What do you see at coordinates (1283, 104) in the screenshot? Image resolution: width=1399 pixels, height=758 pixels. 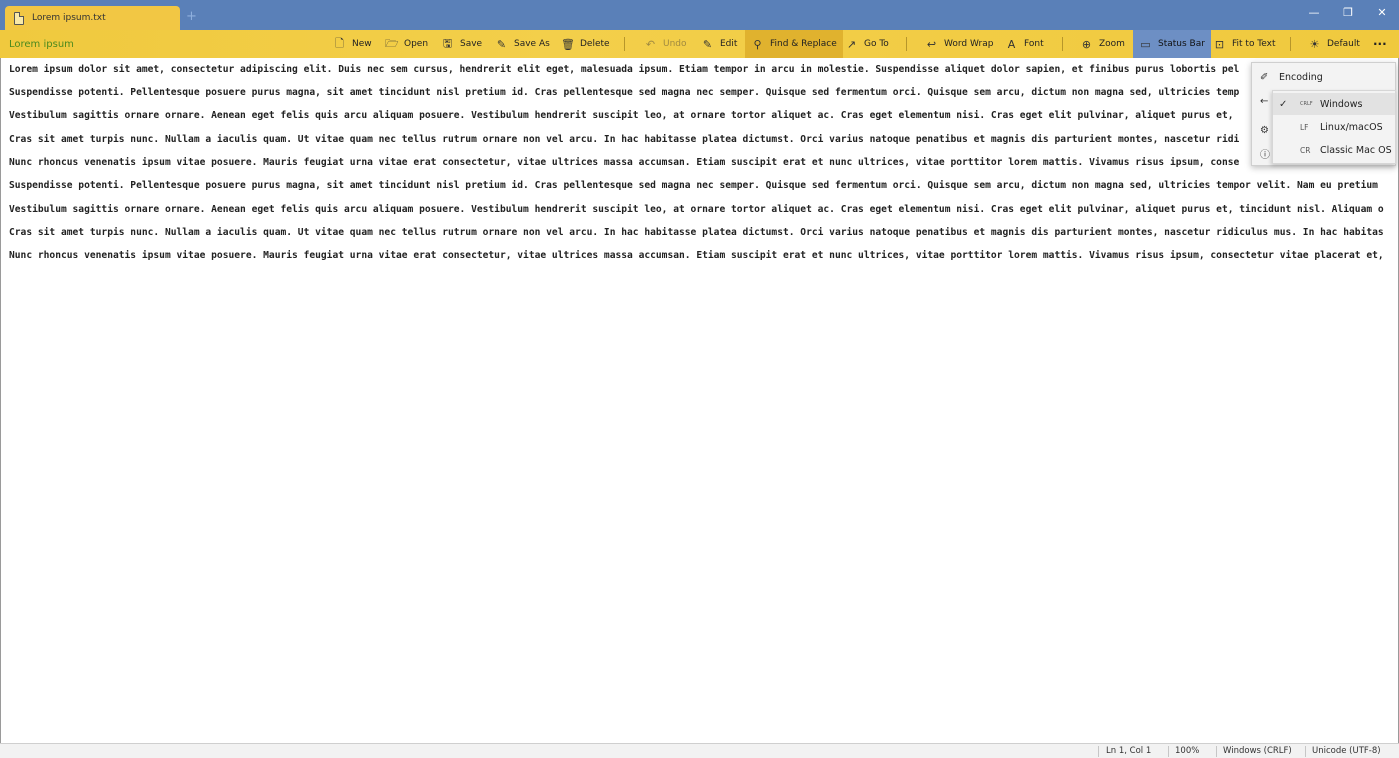 I see `checkmark-icon: ✓` at bounding box center [1283, 104].